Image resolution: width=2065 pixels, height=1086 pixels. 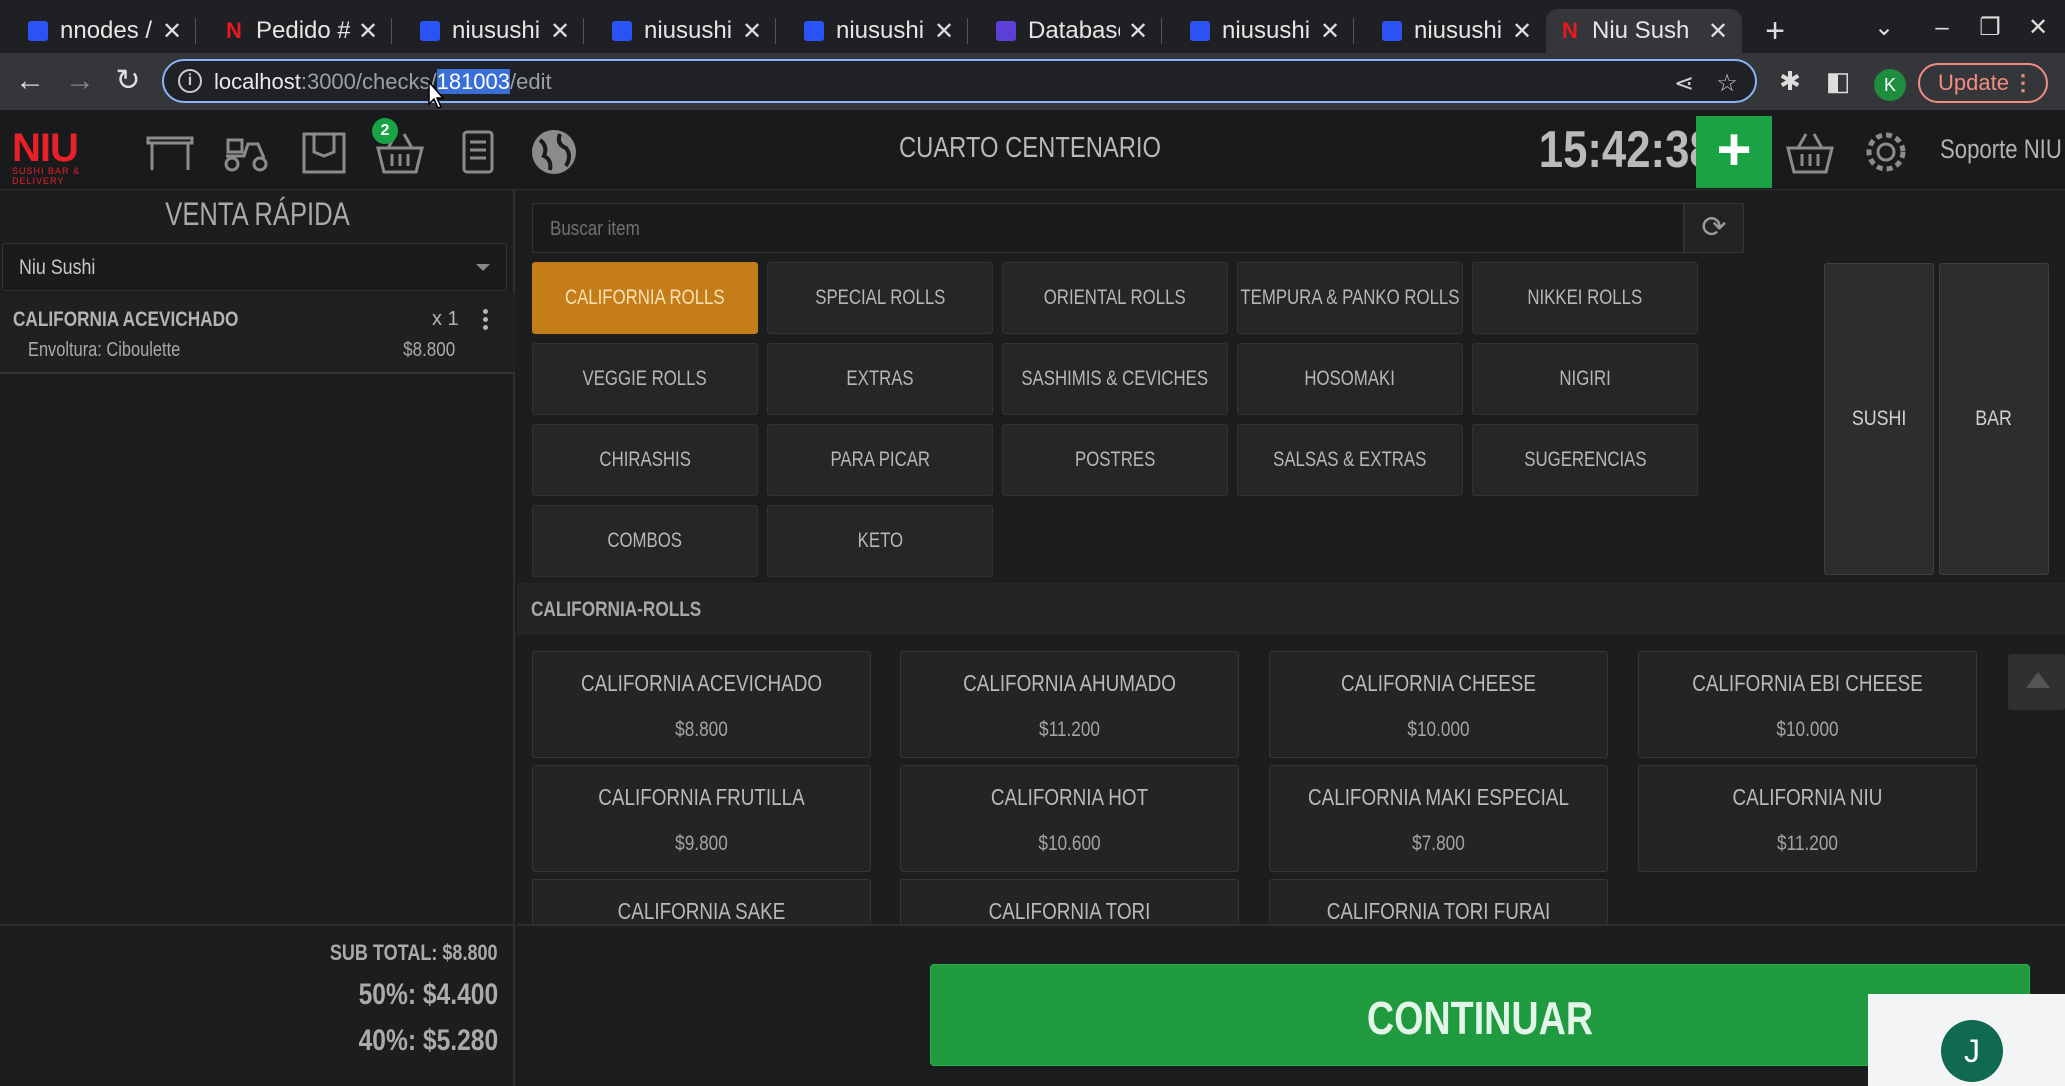 What do you see at coordinates (1684, 83) in the screenshot?
I see `share-icon: ⋖` at bounding box center [1684, 83].